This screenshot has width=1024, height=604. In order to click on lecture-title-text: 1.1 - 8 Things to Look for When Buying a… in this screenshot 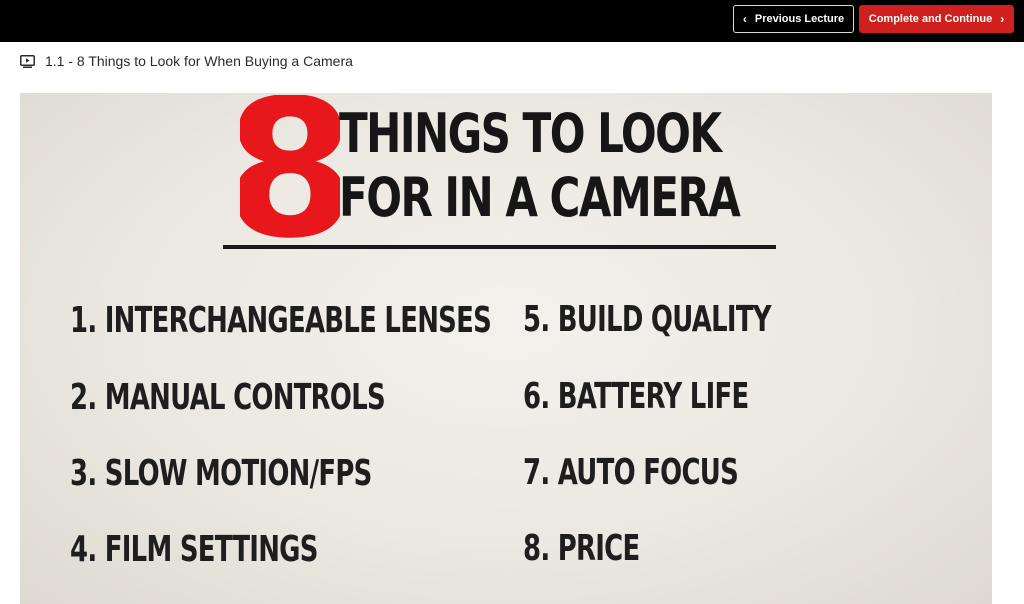, I will do `click(199, 61)`.